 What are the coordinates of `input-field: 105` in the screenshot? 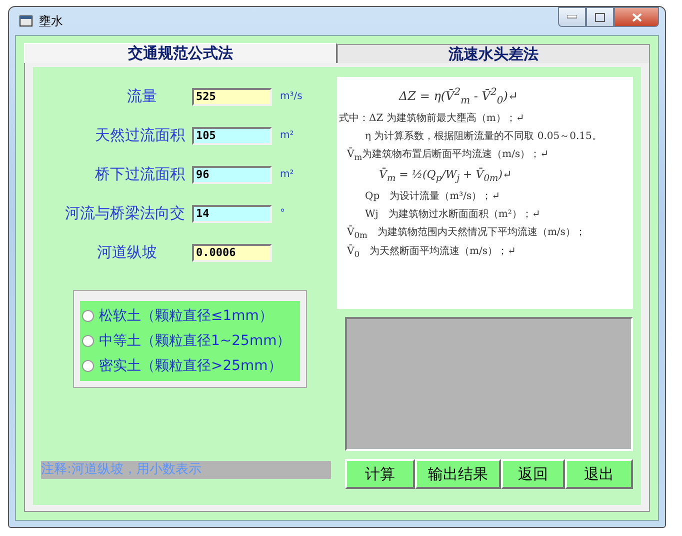 It's located at (232, 135).